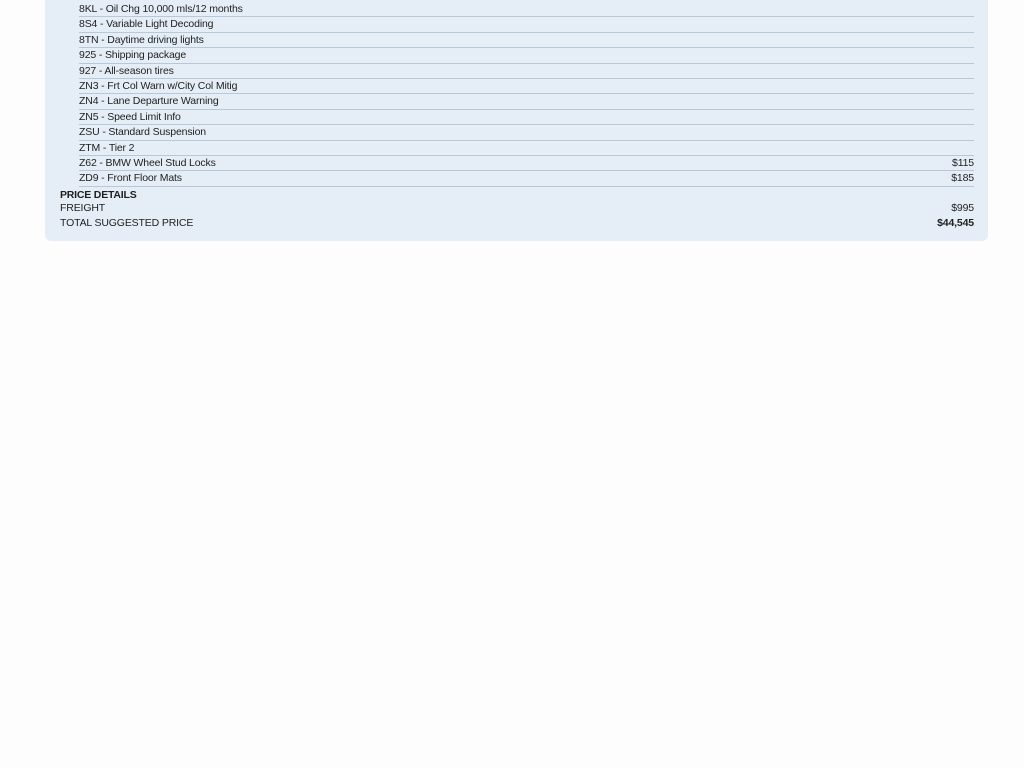 The image size is (1024, 768). Describe the element at coordinates (127, 223) in the screenshot. I see `total-label: TOTAL SUGGESTED PRICE` at that location.